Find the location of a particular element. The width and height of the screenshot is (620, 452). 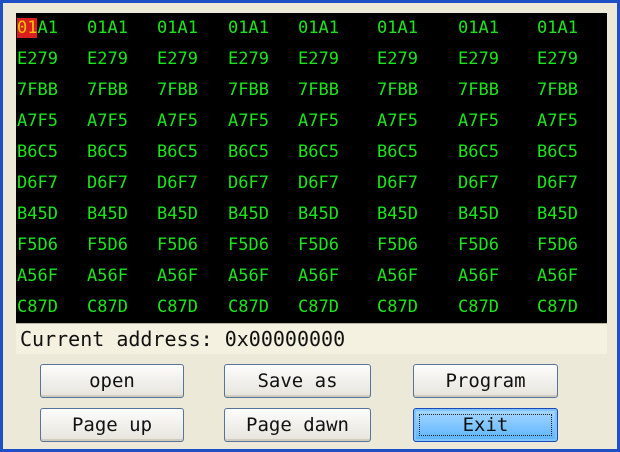

page-down-button-label: Page dawn is located at coordinates (297, 425).